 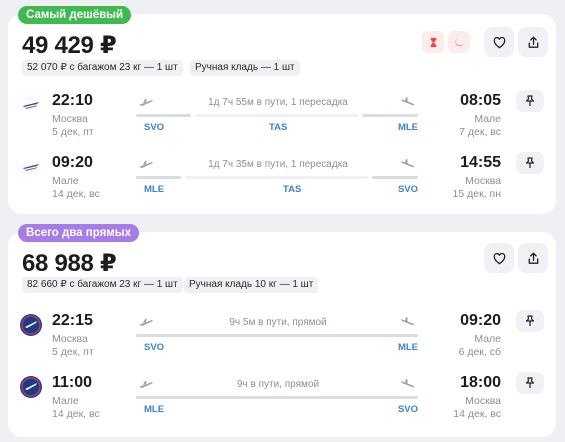 I want to click on arrival-date: 7 дек, вс, so click(x=480, y=132).